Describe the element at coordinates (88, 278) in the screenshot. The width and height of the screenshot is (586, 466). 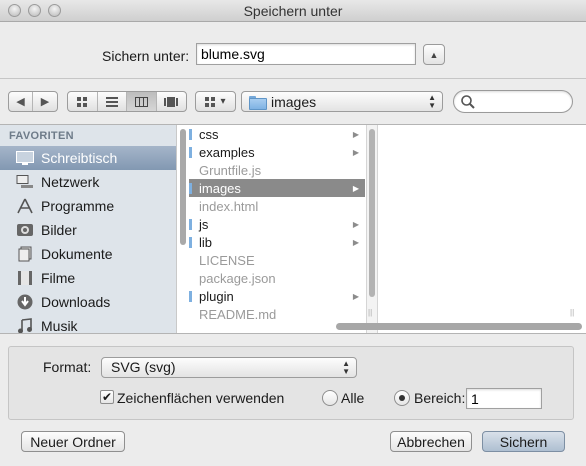
I see `sidebar-item-movies: Filme` at that location.